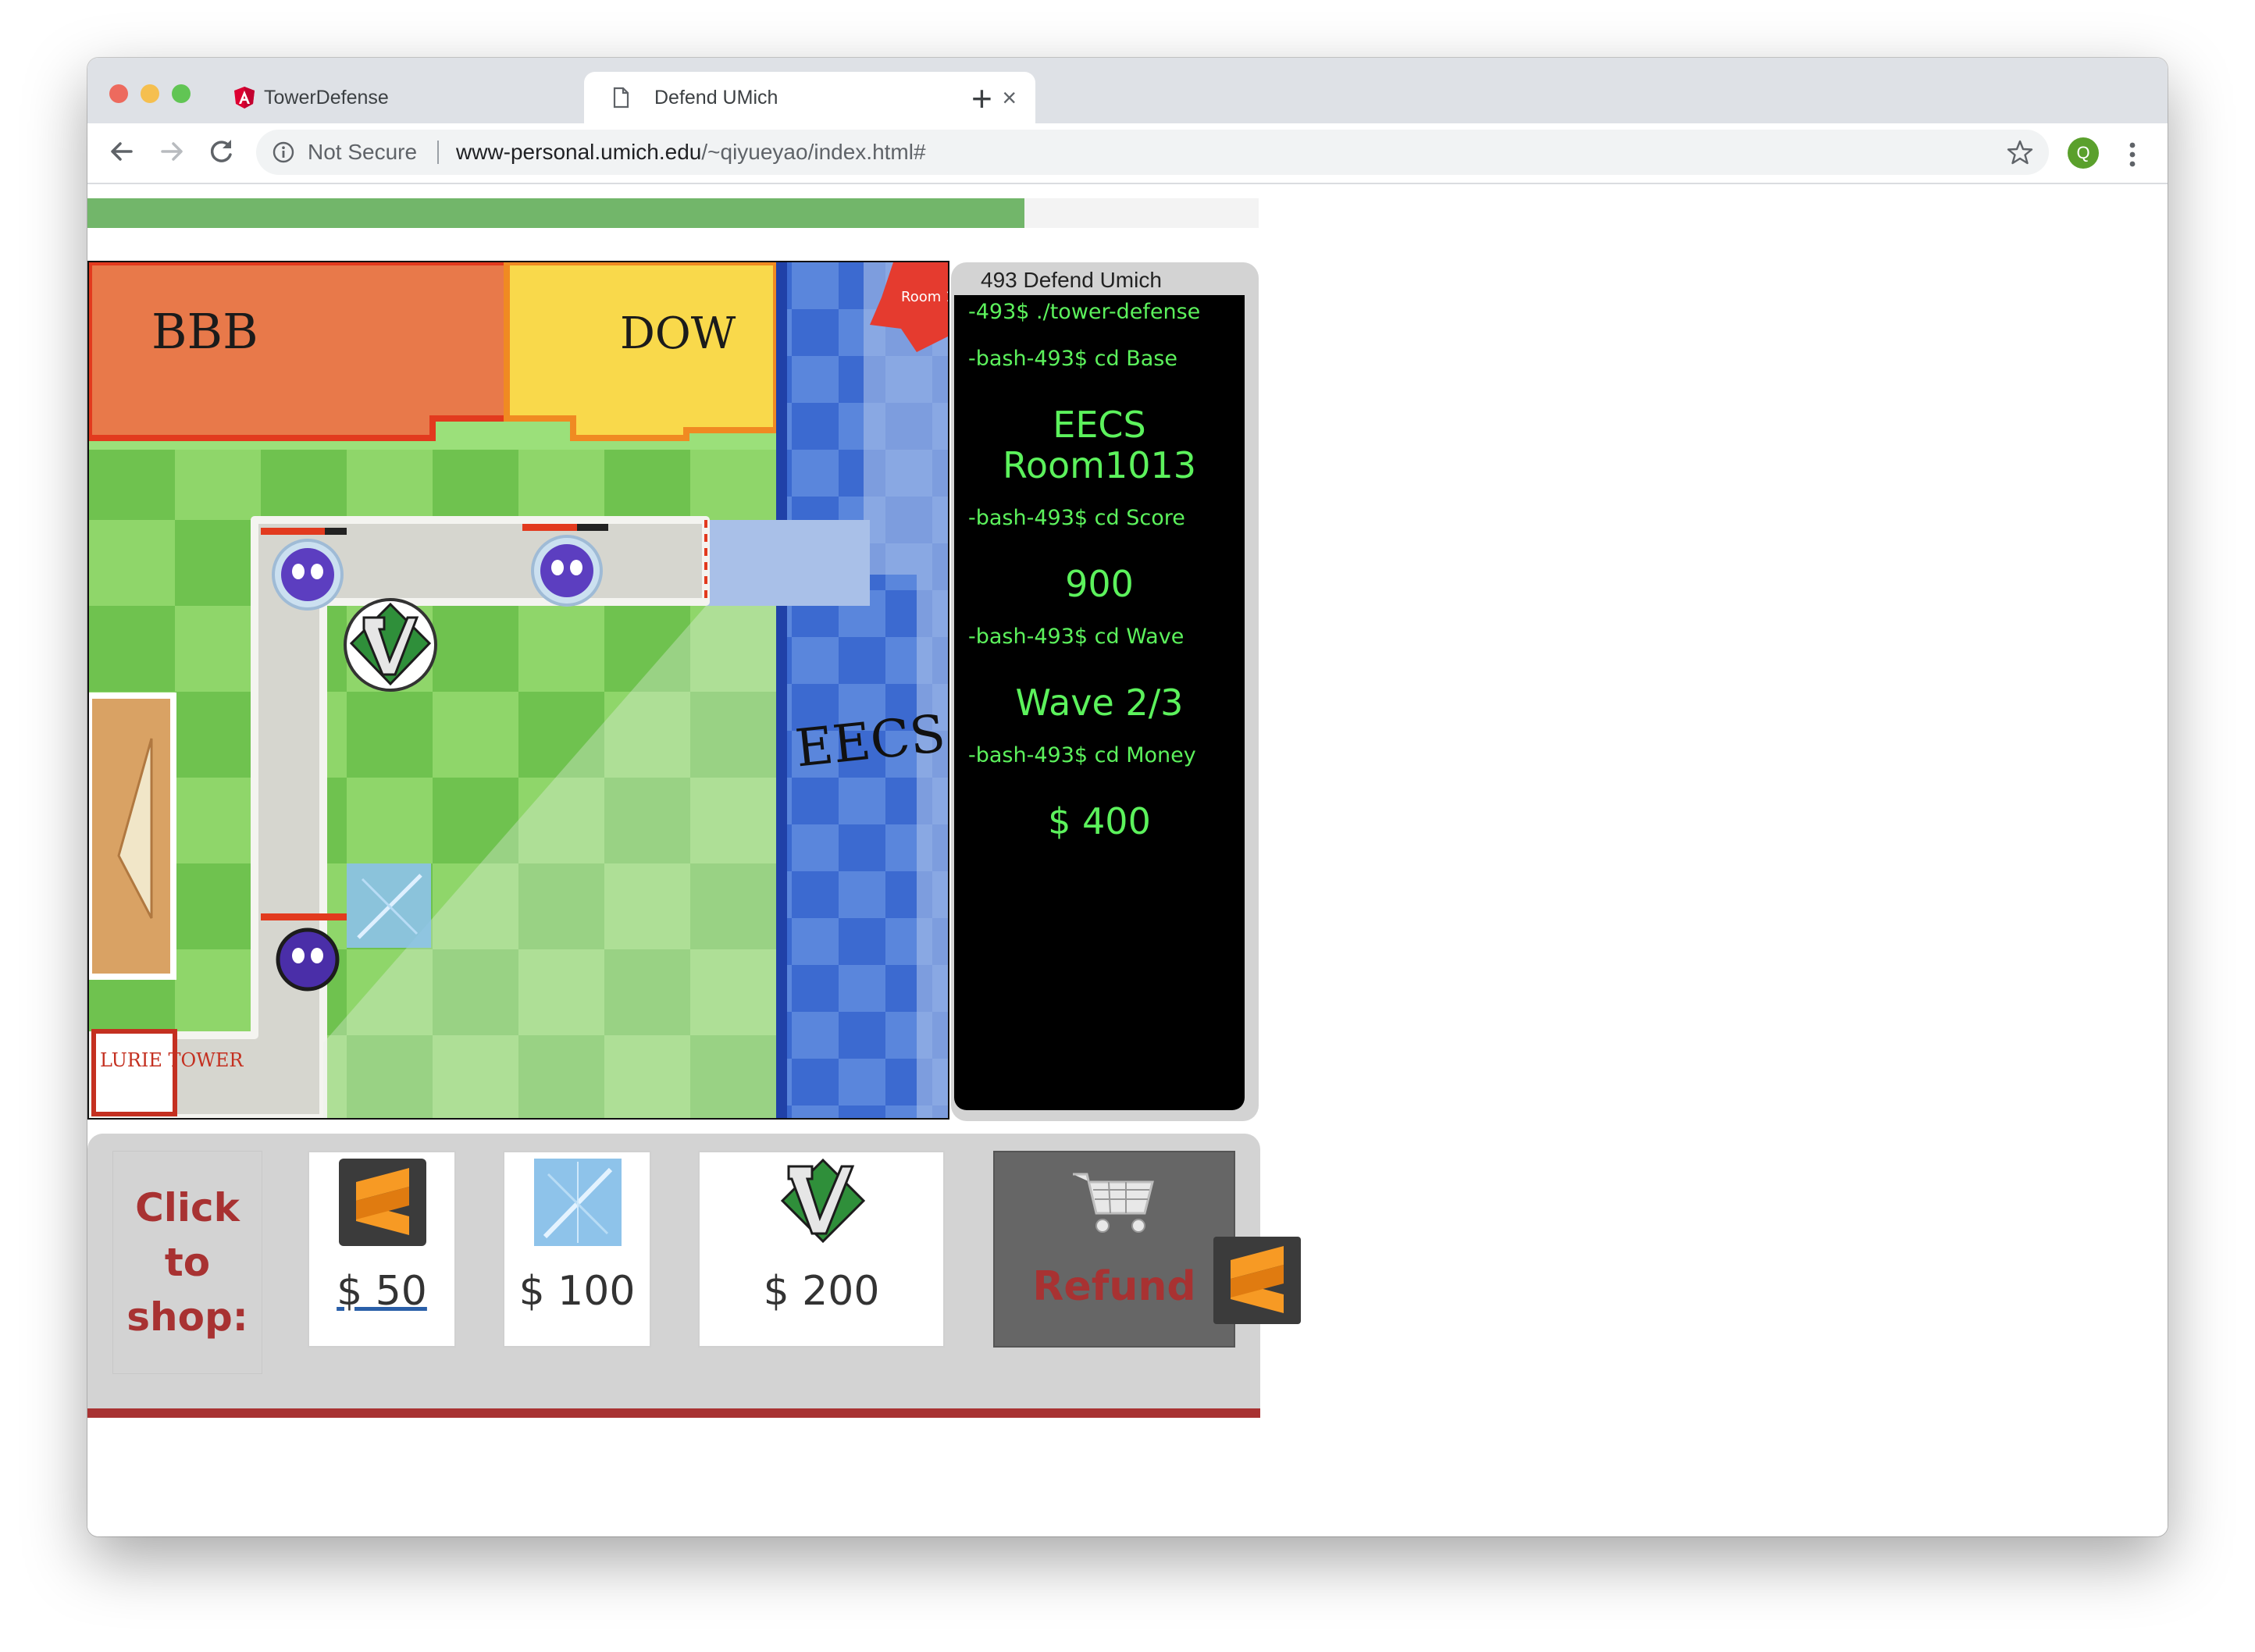 This screenshot has height=1652, width=2255. I want to click on ice-tower-icon, so click(578, 1202).